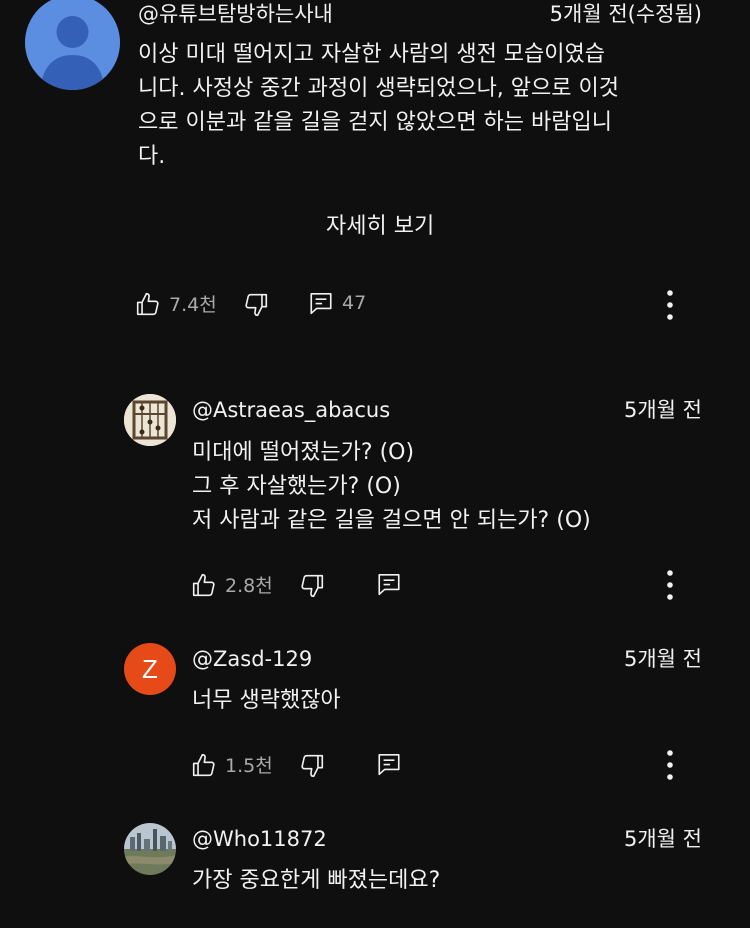 The height and width of the screenshot is (928, 750). Describe the element at coordinates (235, 14) in the screenshot. I see `main-comment-author: @유튜브탐방하는사내` at that location.